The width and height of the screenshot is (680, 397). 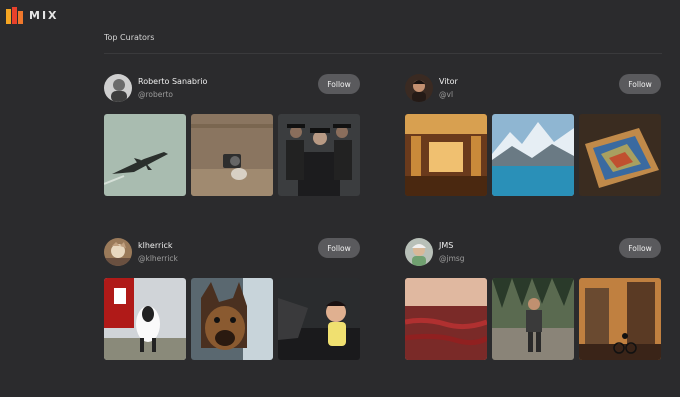 I want to click on curator-name: Roberto Sanabrio, so click(x=172, y=81).